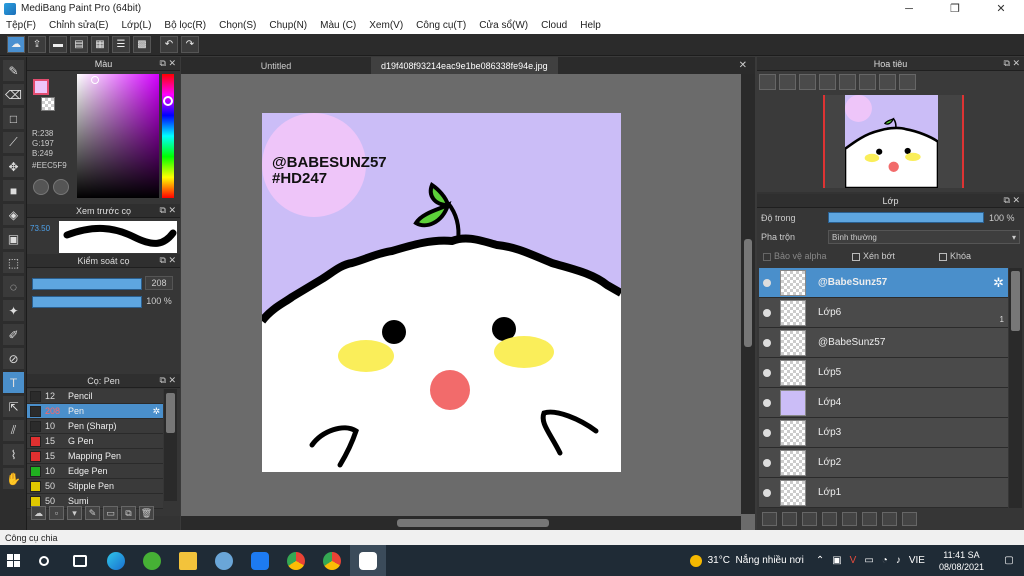 Image resolution: width=1024 pixels, height=576 pixels. What do you see at coordinates (883, 403) in the screenshot?
I see `layer-row: Lớp4` at bounding box center [883, 403].